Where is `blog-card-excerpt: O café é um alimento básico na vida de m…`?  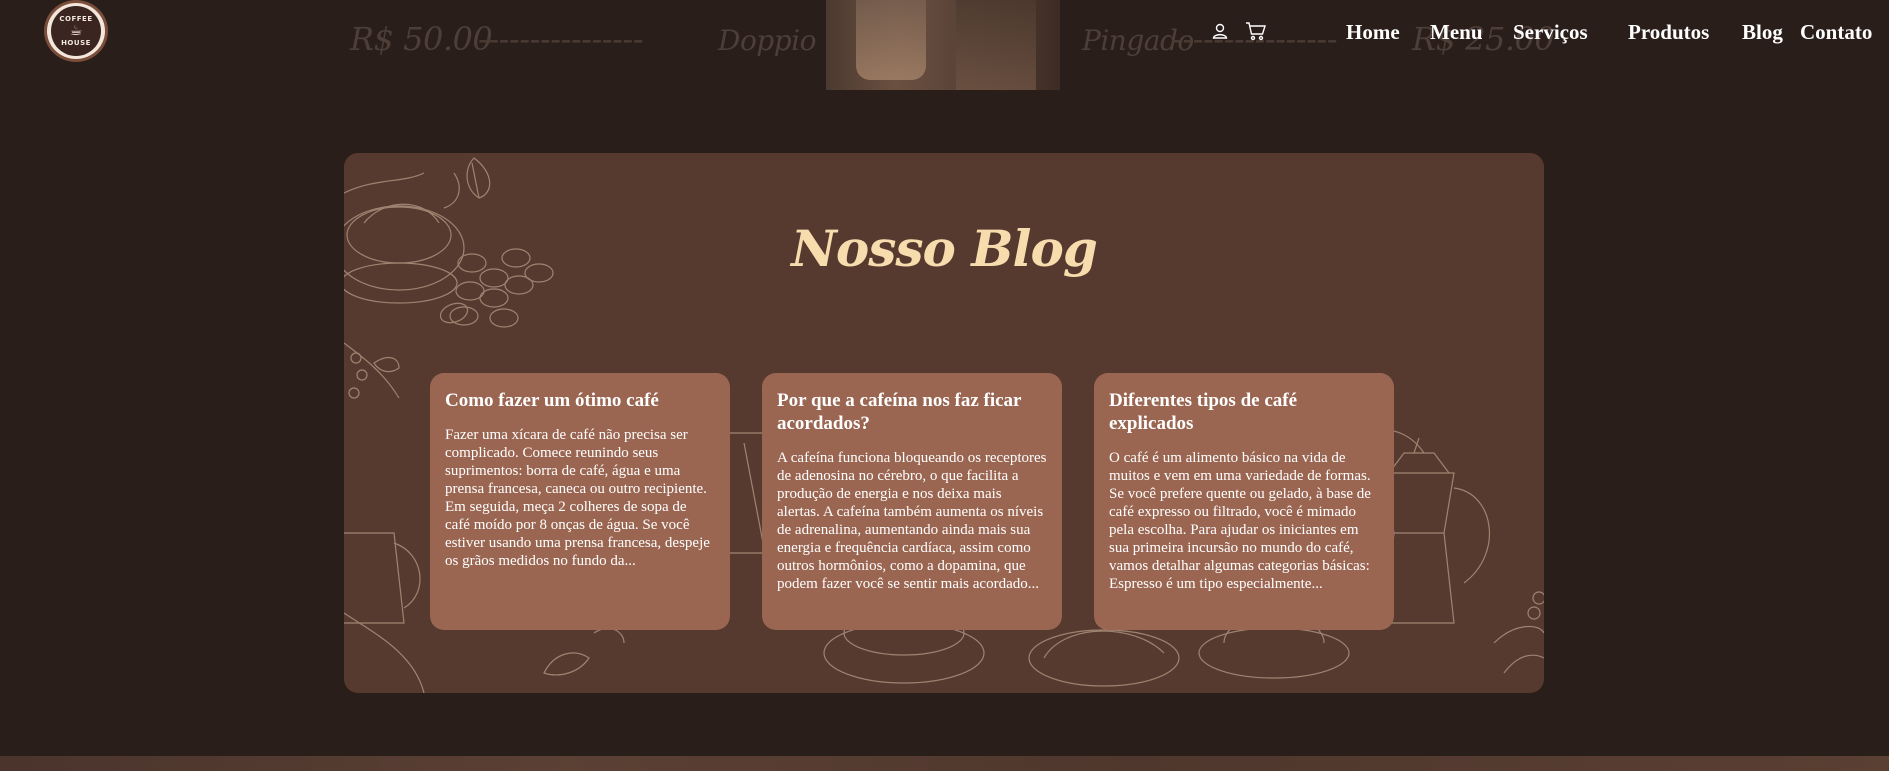
blog-card-excerpt: O café é um alimento básico na vida de m… is located at coordinates (1240, 521).